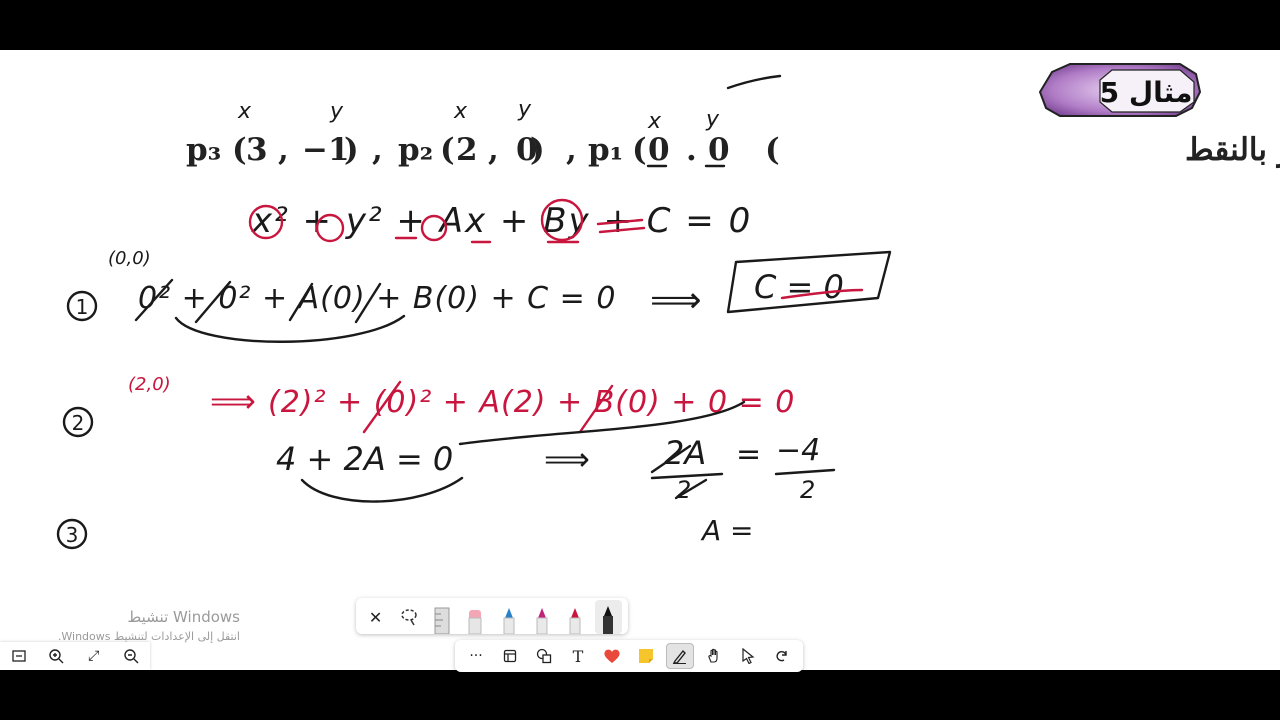 The image size is (1280, 720). I want to click on pen-palette: ✕, so click(492, 616).